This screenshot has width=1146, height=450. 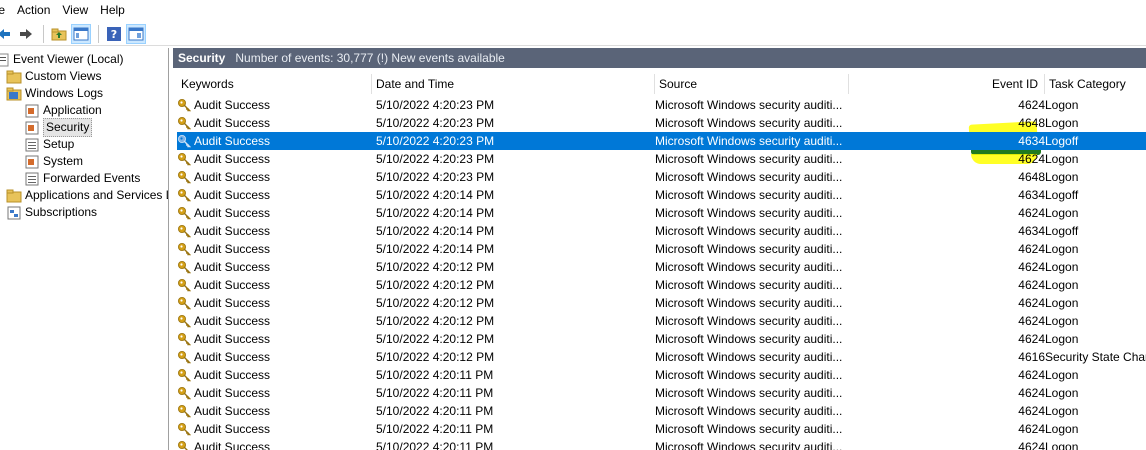 What do you see at coordinates (947, 84) in the screenshot?
I see `column-header-event-id: Event ID` at bounding box center [947, 84].